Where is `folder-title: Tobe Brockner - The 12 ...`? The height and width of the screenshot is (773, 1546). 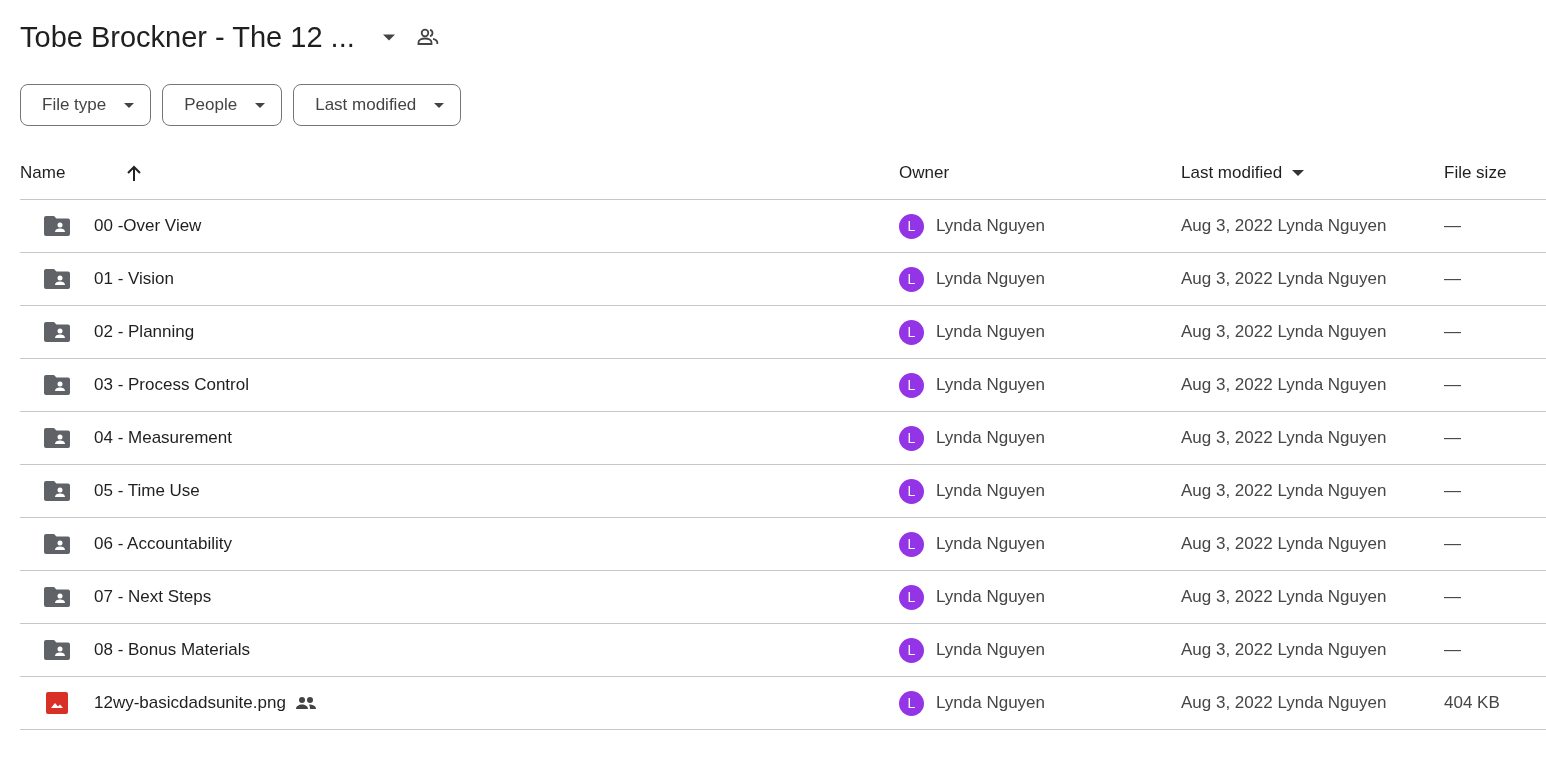 folder-title: Tobe Brockner - The 12 ... is located at coordinates (187, 37).